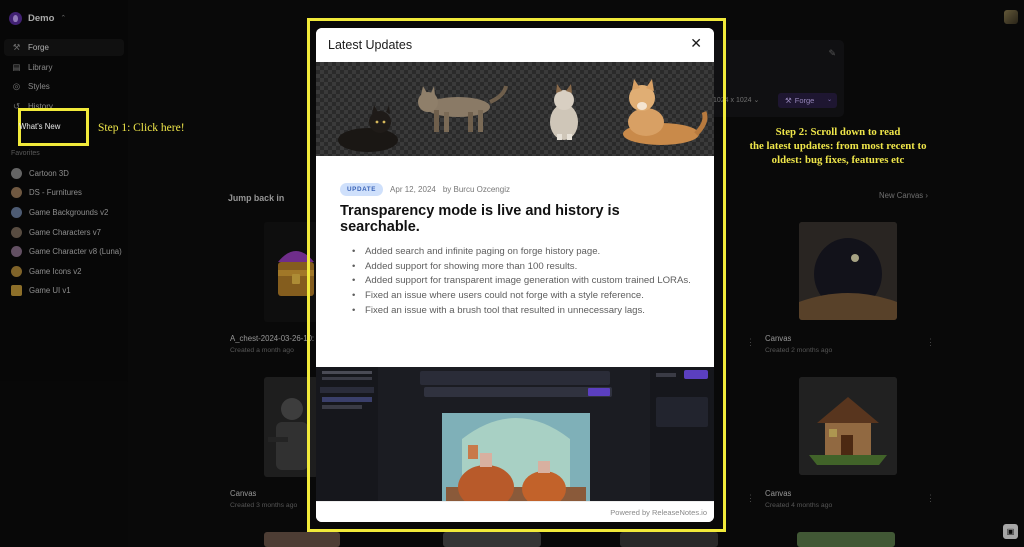 This screenshot has height=547, width=1024. Describe the element at coordinates (658, 512) in the screenshot. I see `powered-by-link: Powered by ReleaseNotes.io` at that location.